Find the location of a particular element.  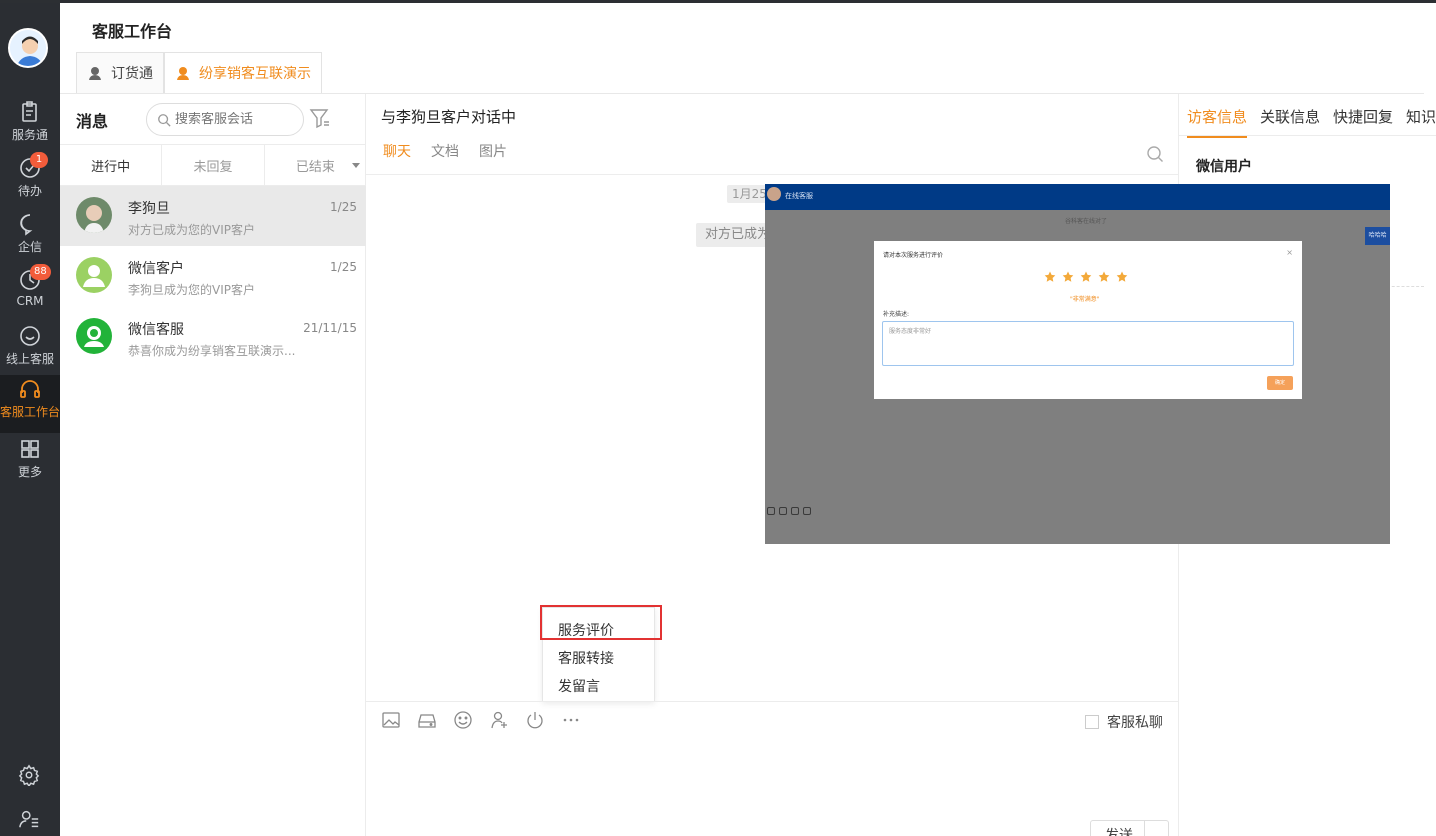

chat-tabs: 聊天 文档 图片 is located at coordinates (445, 151).